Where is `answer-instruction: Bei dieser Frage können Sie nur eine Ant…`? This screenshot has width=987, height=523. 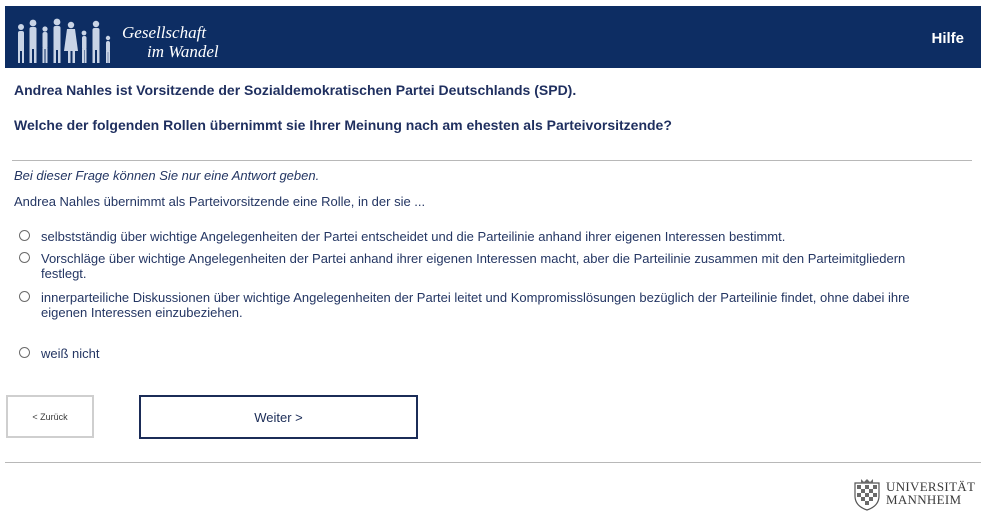
answer-instruction: Bei dieser Frage können Sie nur eine Ant… is located at coordinates (167, 175).